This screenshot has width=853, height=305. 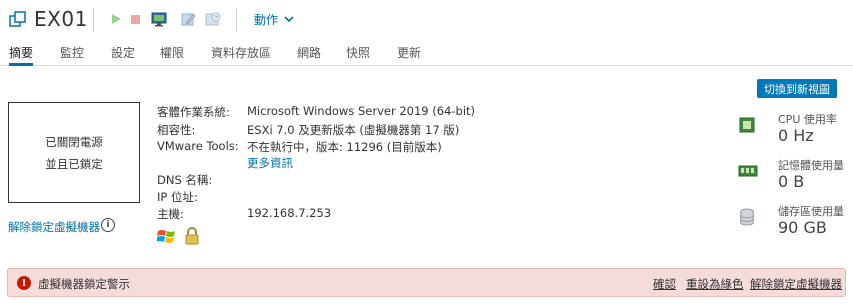 I want to click on memory-usage-value: 0 B, so click(x=791, y=181).